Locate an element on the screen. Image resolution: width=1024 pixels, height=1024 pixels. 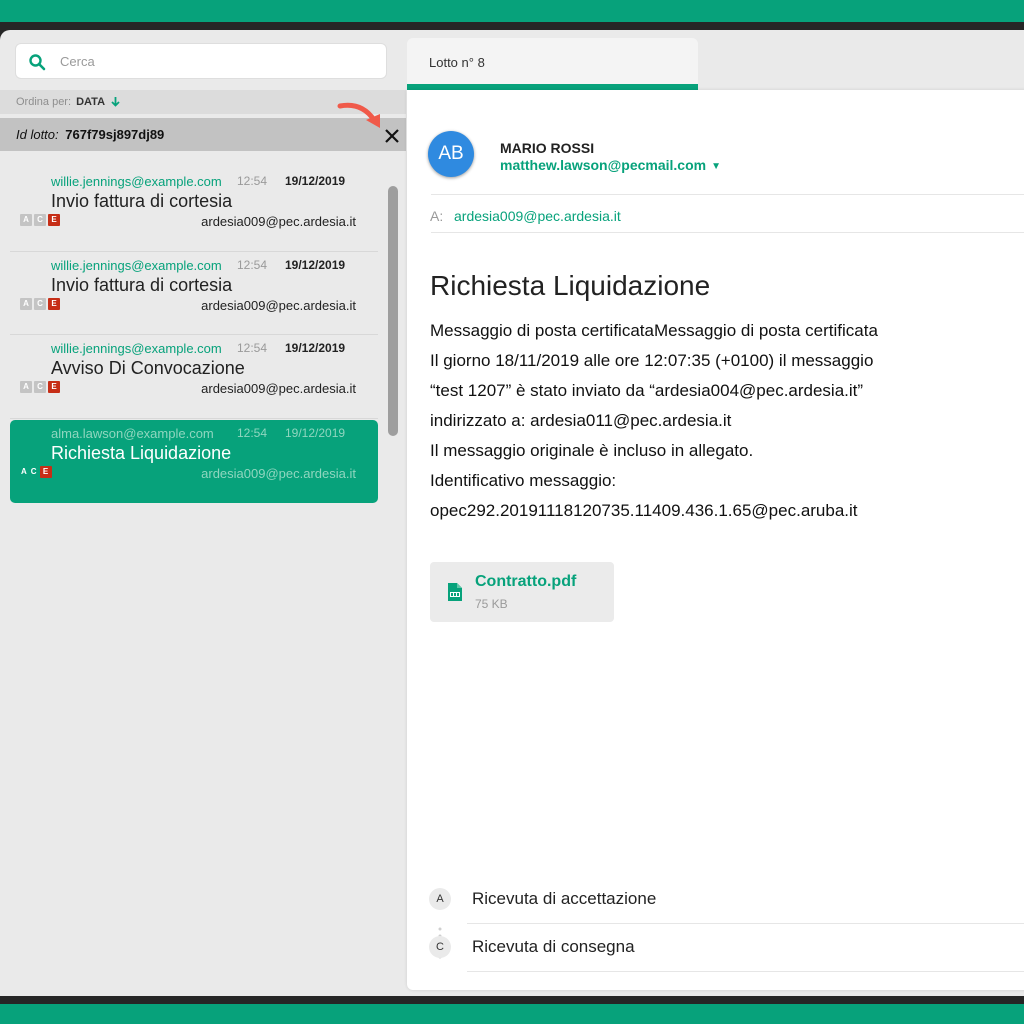
sort-label: Ordina per: is located at coordinates (44, 102).